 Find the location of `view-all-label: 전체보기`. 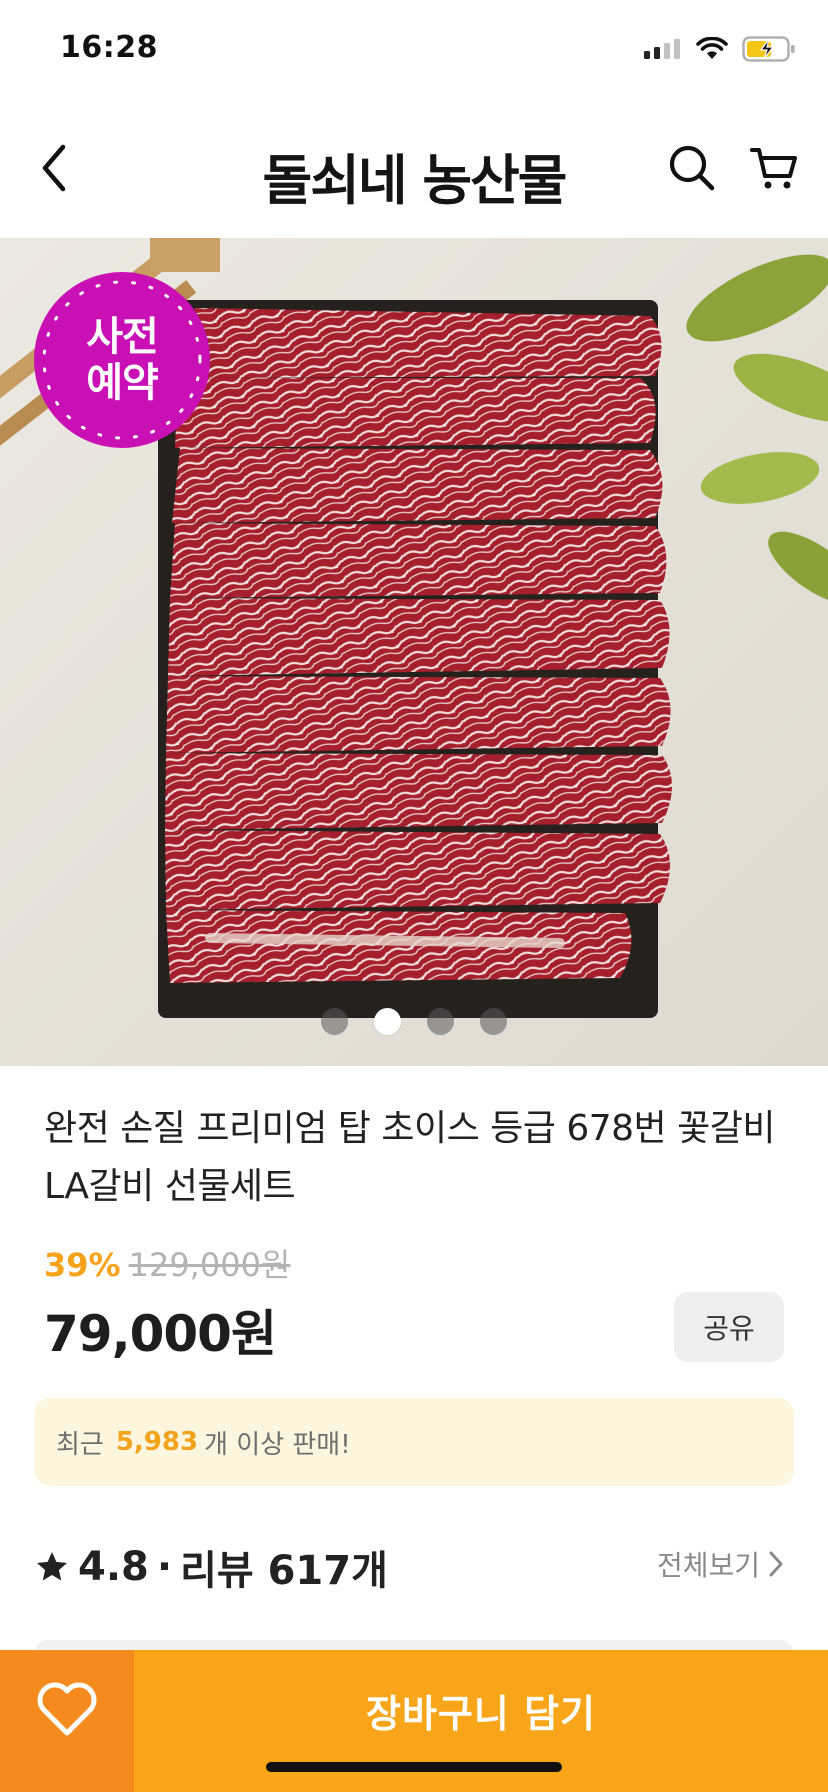

view-all-label: 전체보기 is located at coordinates (708, 1565).